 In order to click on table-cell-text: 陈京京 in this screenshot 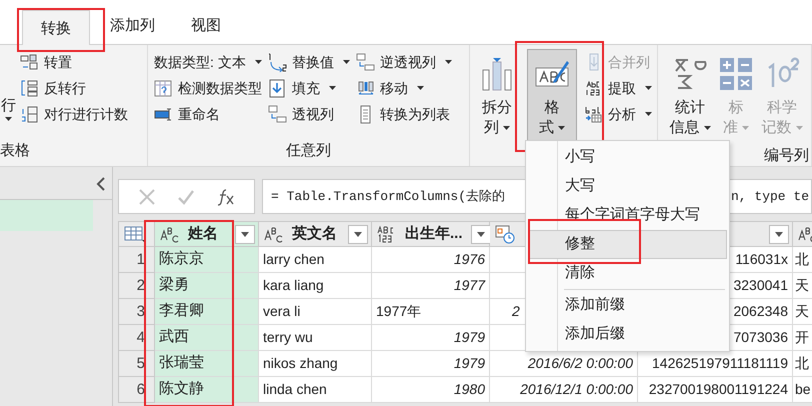, I will do `click(181, 259)`.